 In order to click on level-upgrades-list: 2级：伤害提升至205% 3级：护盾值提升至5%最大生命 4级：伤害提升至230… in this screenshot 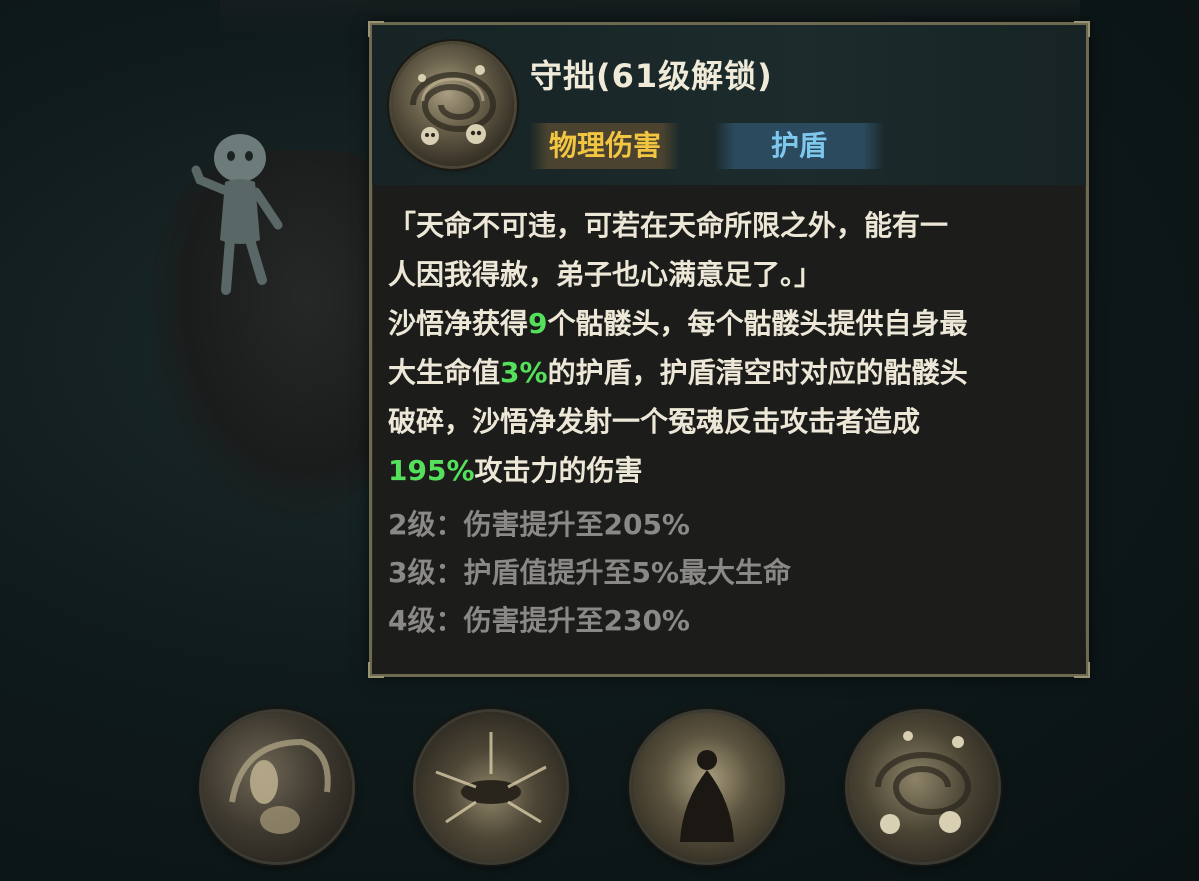, I will do `click(733, 573)`.